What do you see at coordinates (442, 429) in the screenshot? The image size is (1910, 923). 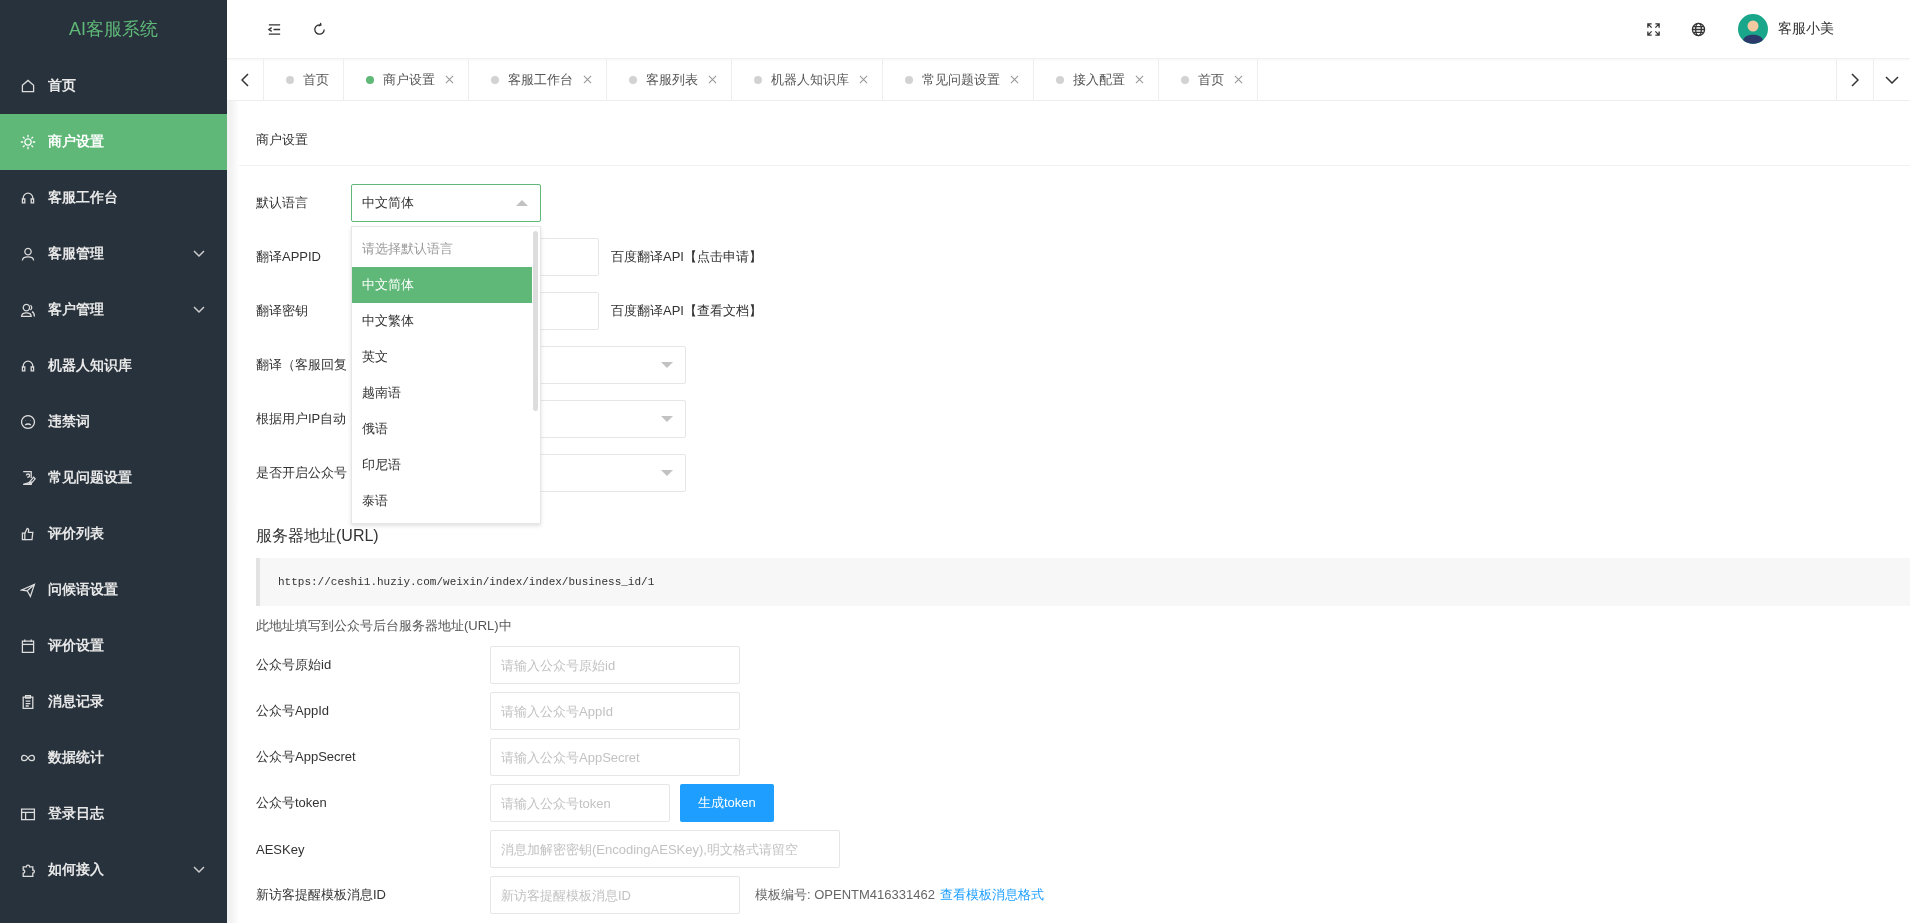 I see `dropdown-option: 俄语` at bounding box center [442, 429].